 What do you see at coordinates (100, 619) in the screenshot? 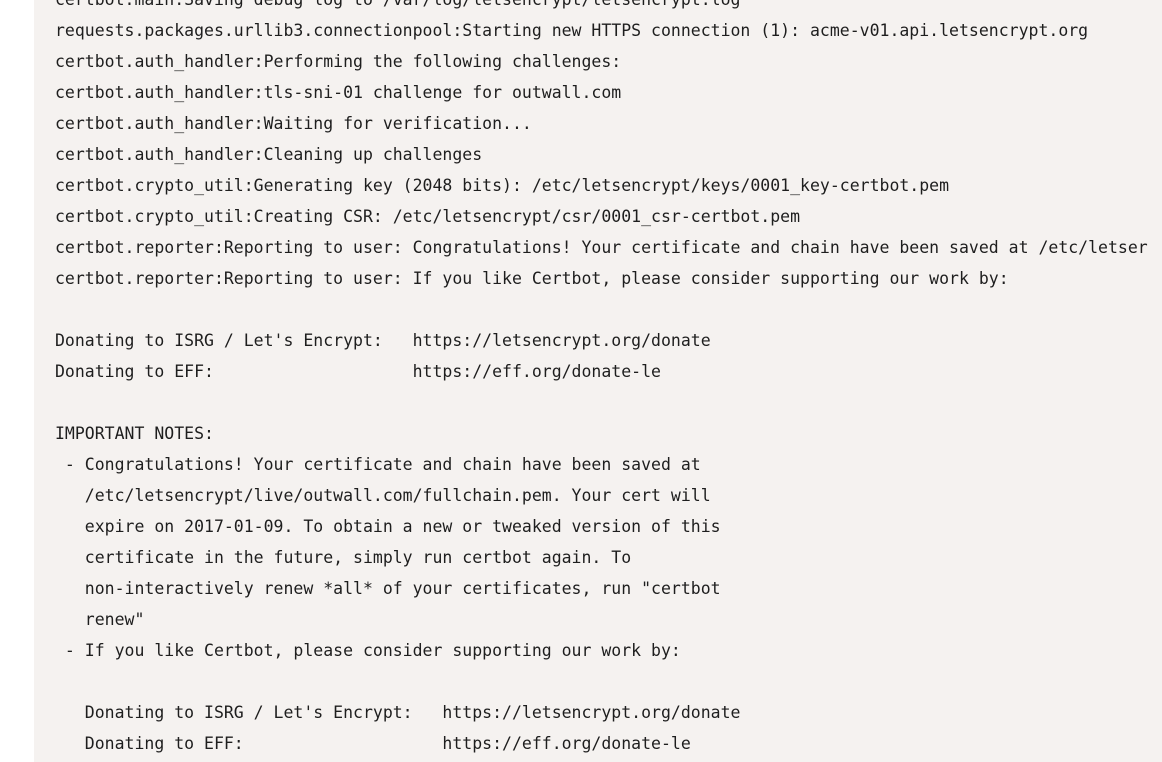
I see `code-line: renew"` at bounding box center [100, 619].